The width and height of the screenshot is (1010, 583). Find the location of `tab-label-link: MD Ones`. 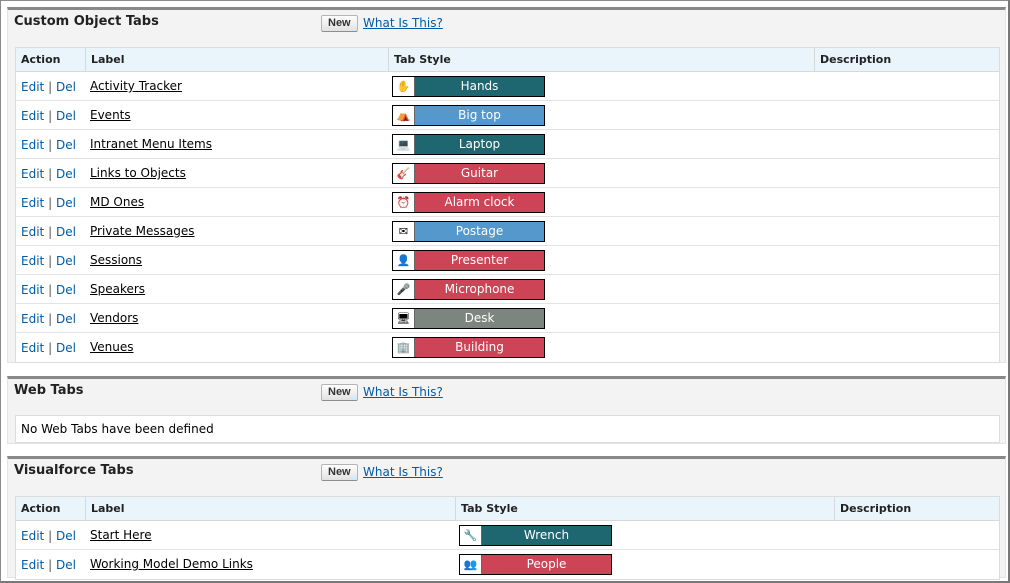

tab-label-link: MD Ones is located at coordinates (117, 202).